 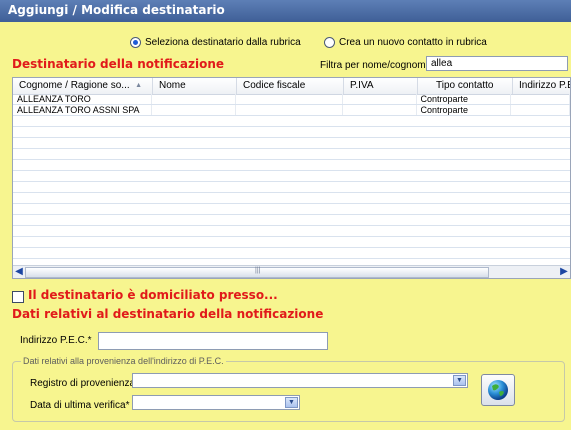 I want to click on table-row: ALLEANZA TORO ASSNI SPA Controparte, so click(x=291, y=110).